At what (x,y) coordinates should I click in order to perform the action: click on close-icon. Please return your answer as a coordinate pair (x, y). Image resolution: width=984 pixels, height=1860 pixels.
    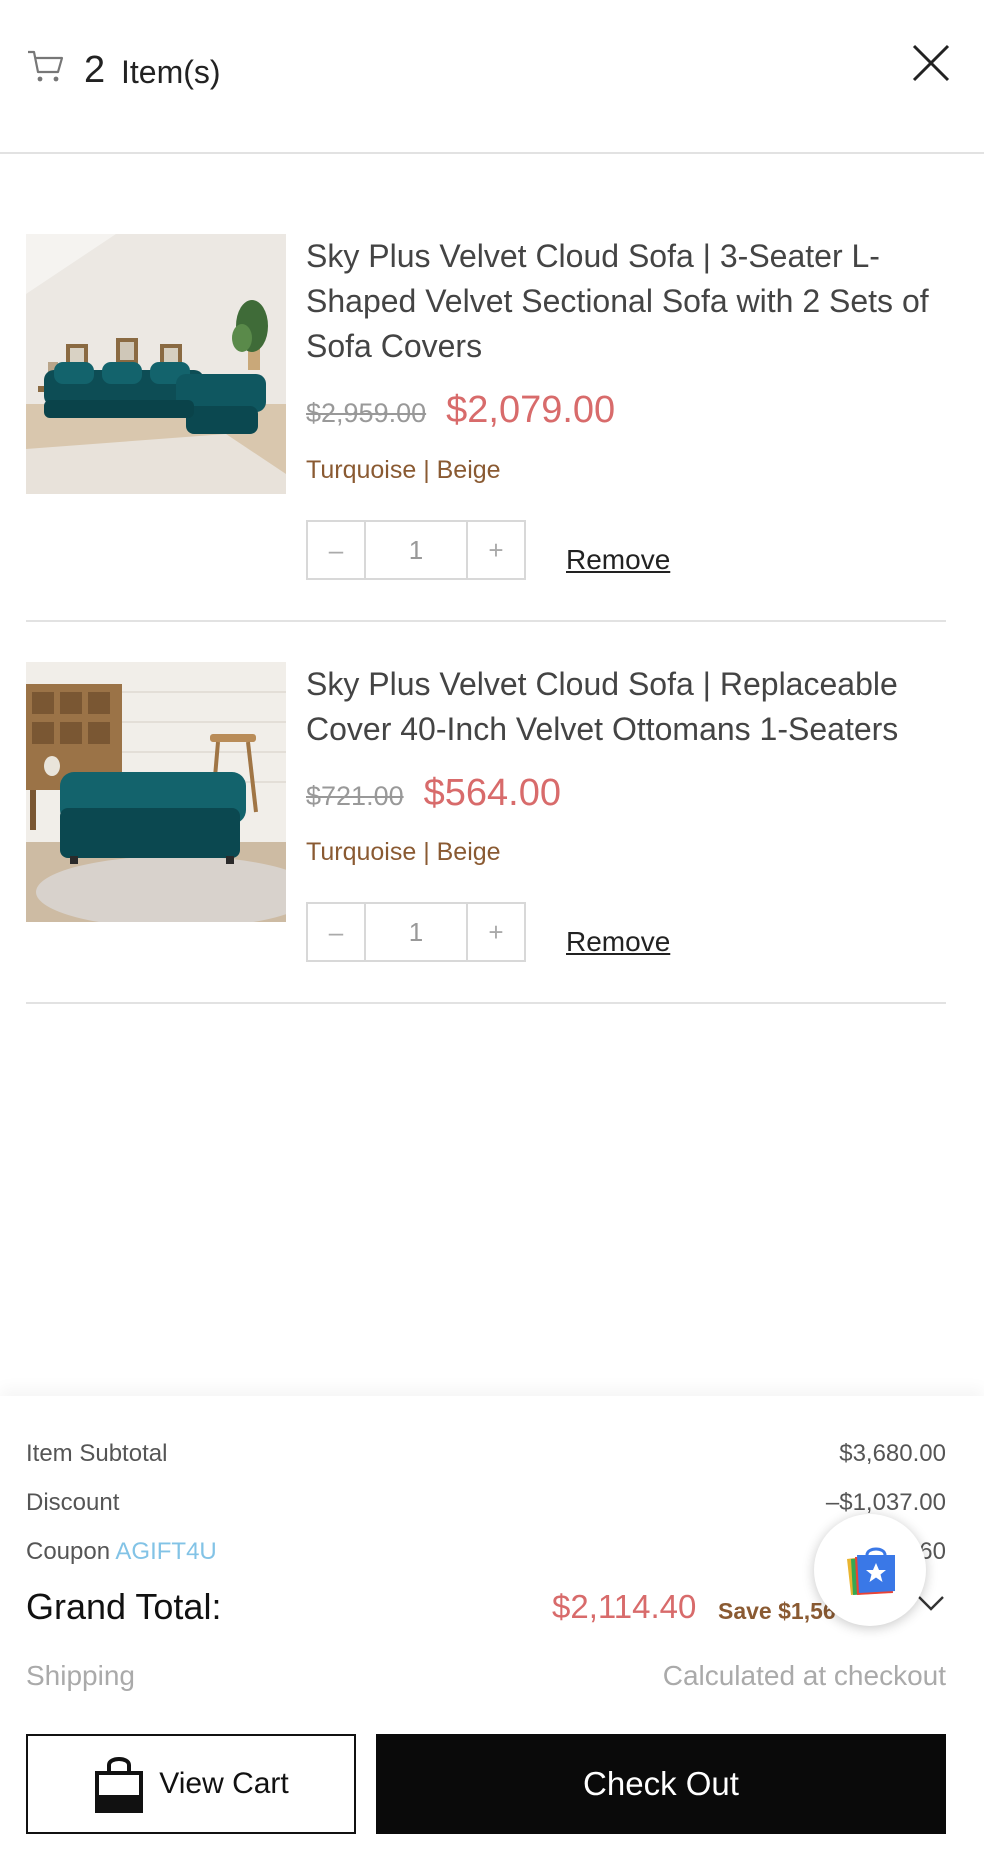
    Looking at the image, I should click on (931, 63).